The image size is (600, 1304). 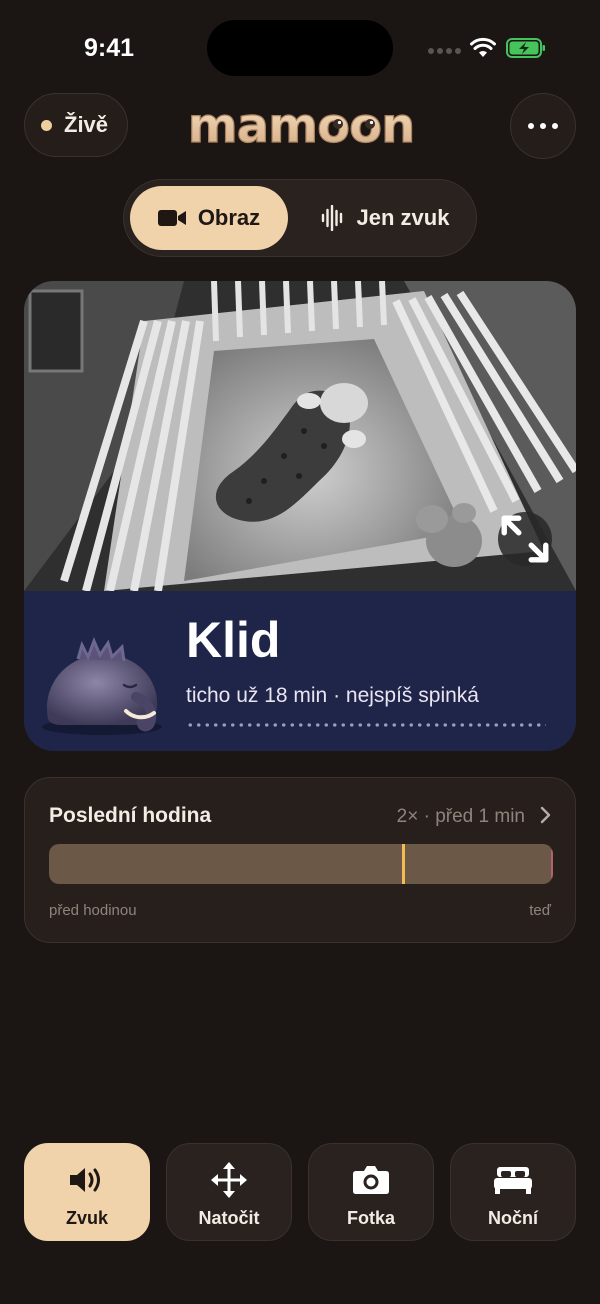 What do you see at coordinates (552, 864) in the screenshot?
I see `timeline-now-marker` at bounding box center [552, 864].